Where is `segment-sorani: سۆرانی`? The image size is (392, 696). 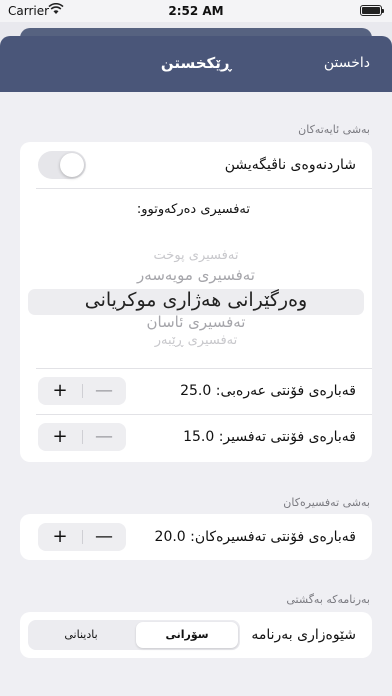 segment-sorani: سۆرانی is located at coordinates (187, 635).